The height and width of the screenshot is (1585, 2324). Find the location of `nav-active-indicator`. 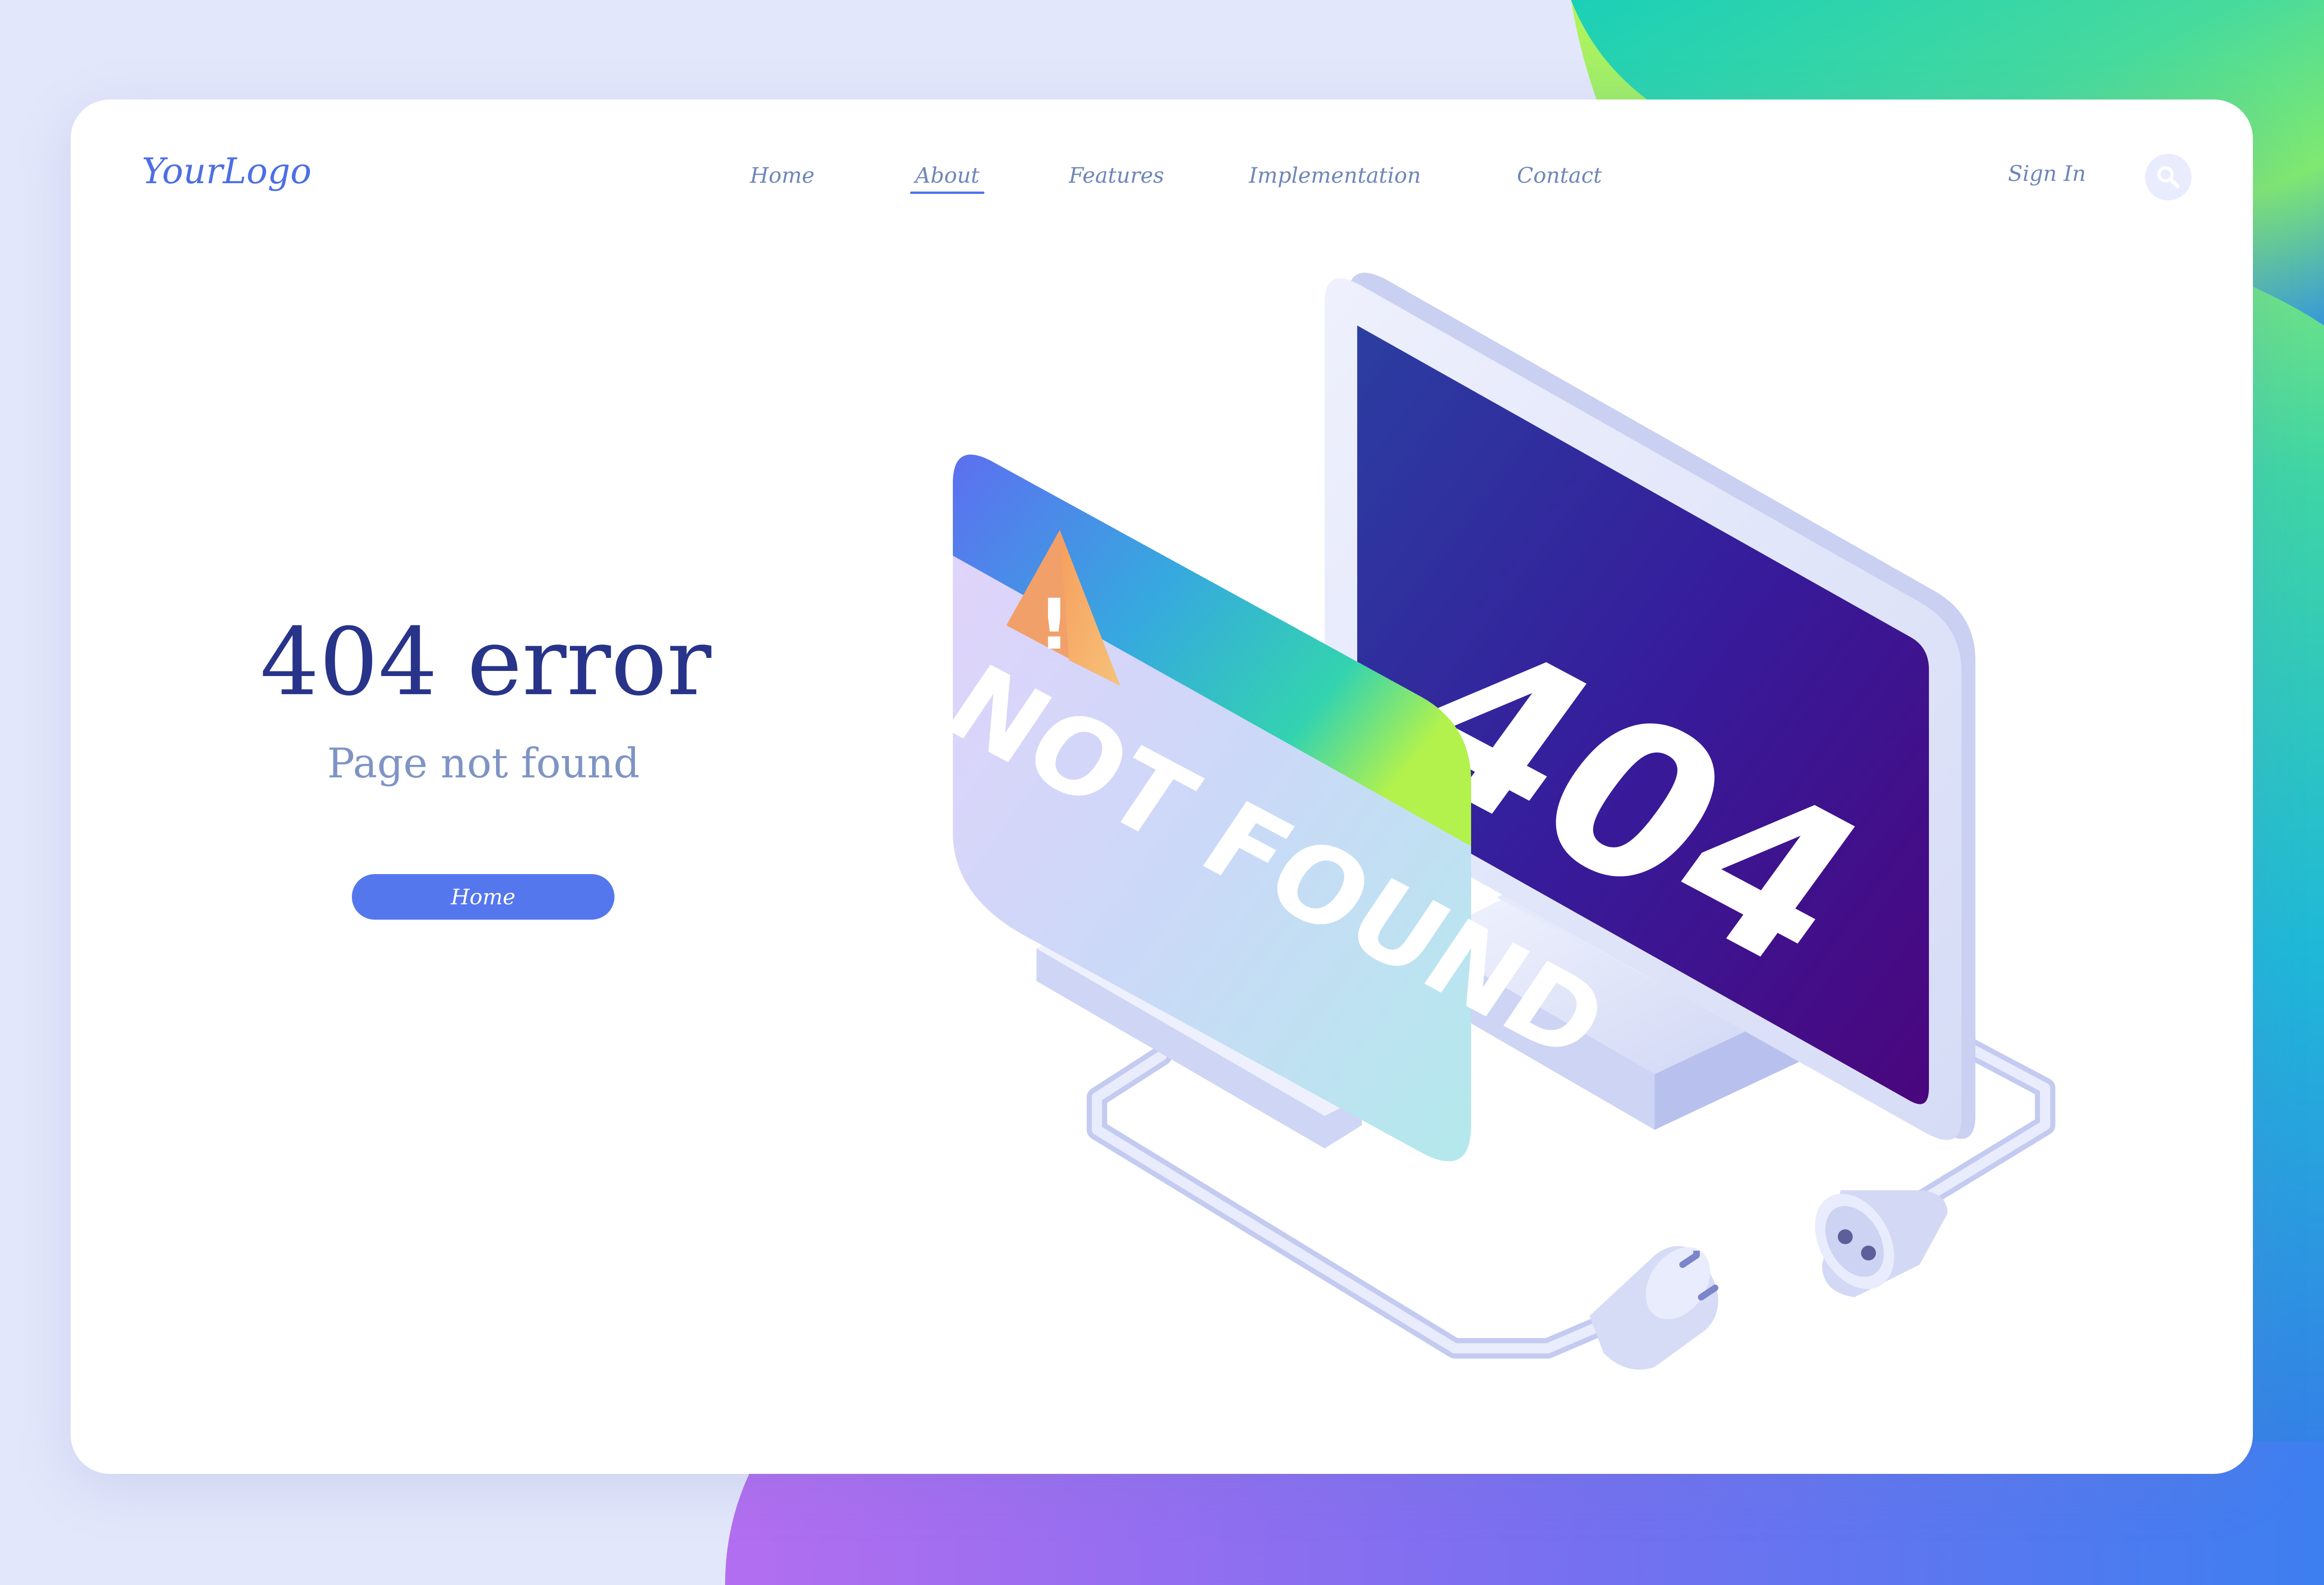

nav-active-indicator is located at coordinates (947, 193).